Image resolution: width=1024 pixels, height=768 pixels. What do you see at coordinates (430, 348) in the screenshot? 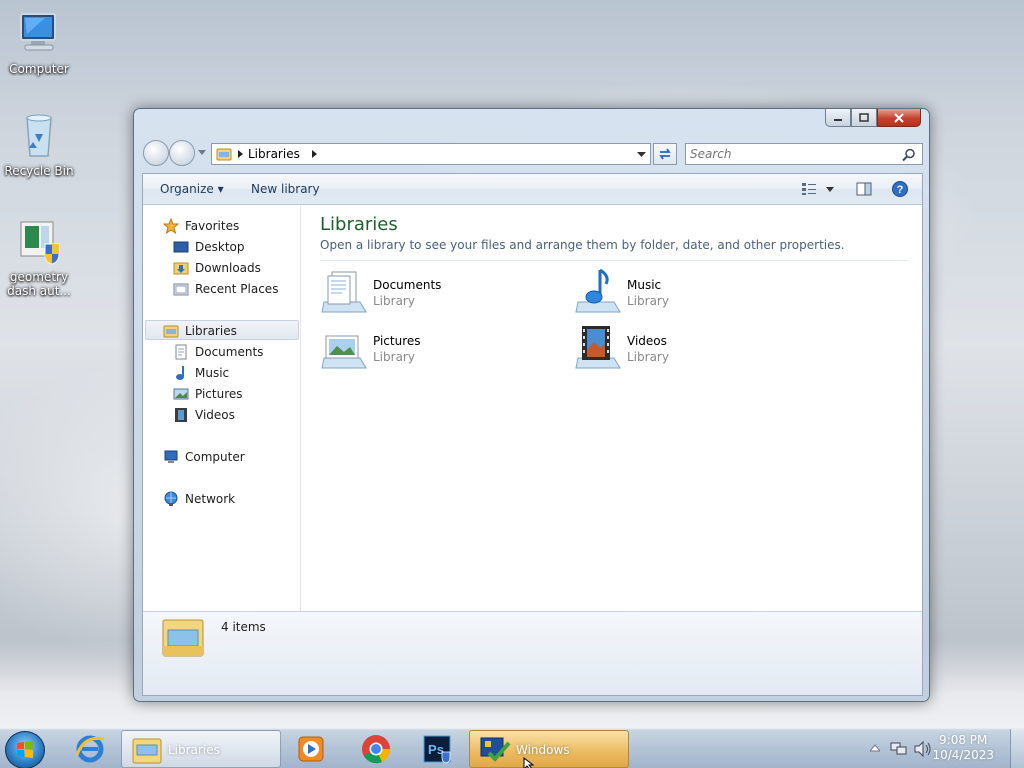
I see `library-item-pictures: Pictures Library` at bounding box center [430, 348].